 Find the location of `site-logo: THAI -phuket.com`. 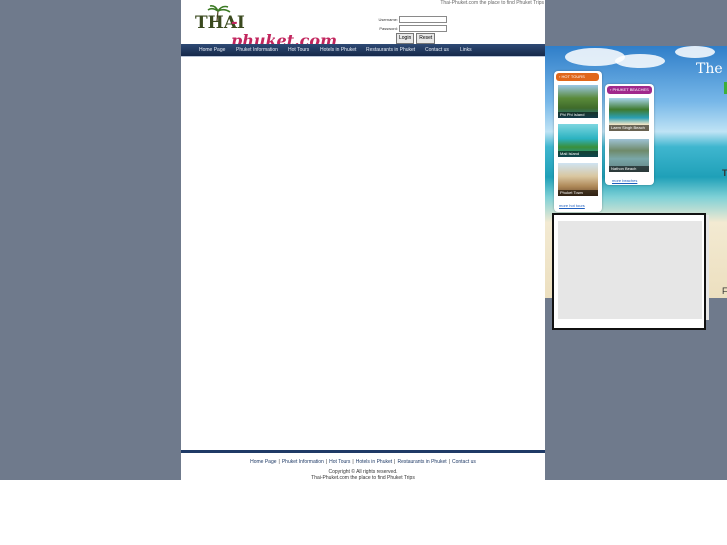

site-logo: THAI -phuket.com is located at coordinates (266, 27).